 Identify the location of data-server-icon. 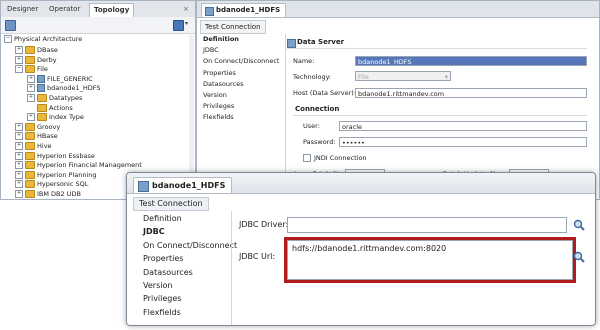
(291, 43).